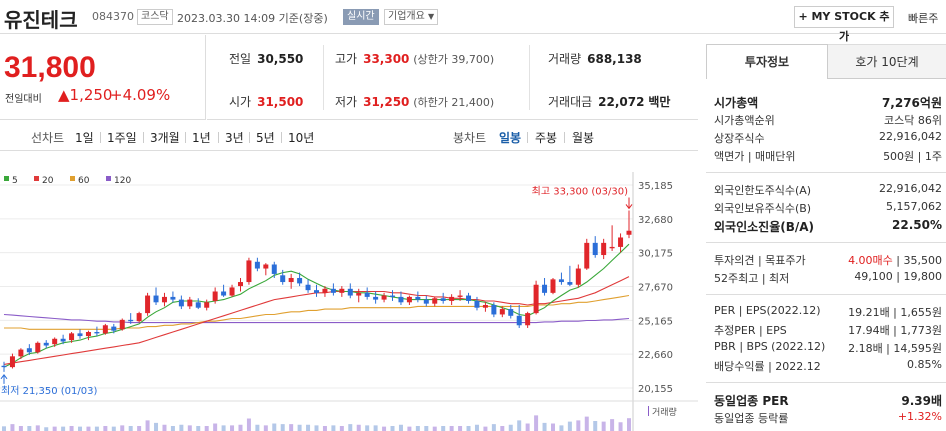 Image resolution: width=946 pixels, height=431 pixels. What do you see at coordinates (767, 61) in the screenshot?
I see `tab-invest-info: 투자정보` at bounding box center [767, 61].